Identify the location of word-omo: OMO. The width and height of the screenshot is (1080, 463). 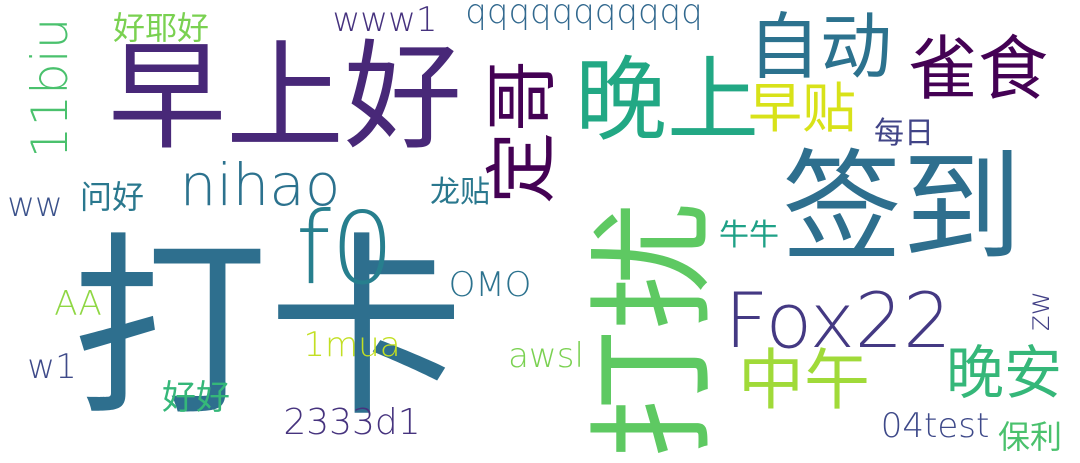
(490, 285).